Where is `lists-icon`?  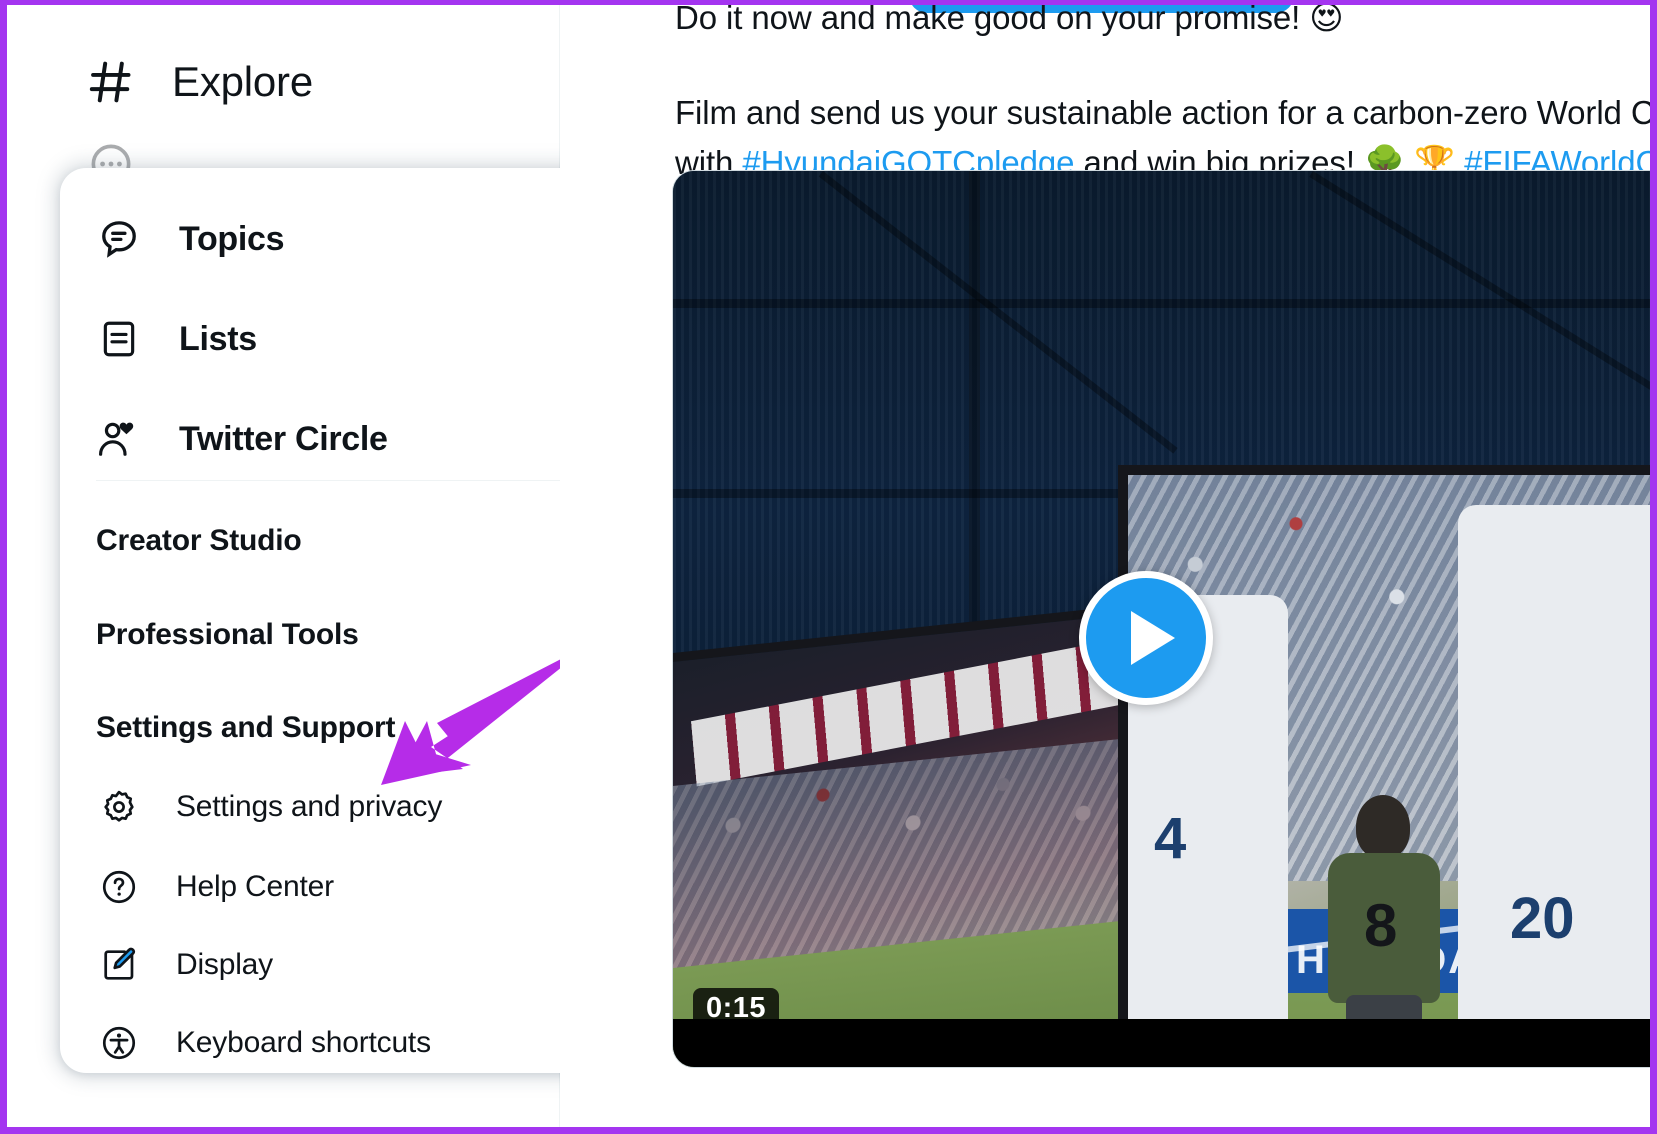 lists-icon is located at coordinates (119, 339).